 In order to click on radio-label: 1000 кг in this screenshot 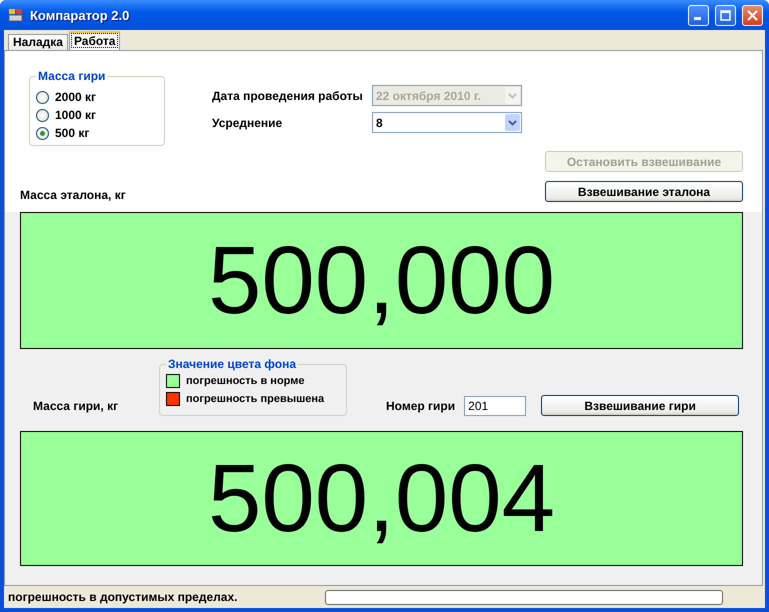, I will do `click(75, 115)`.